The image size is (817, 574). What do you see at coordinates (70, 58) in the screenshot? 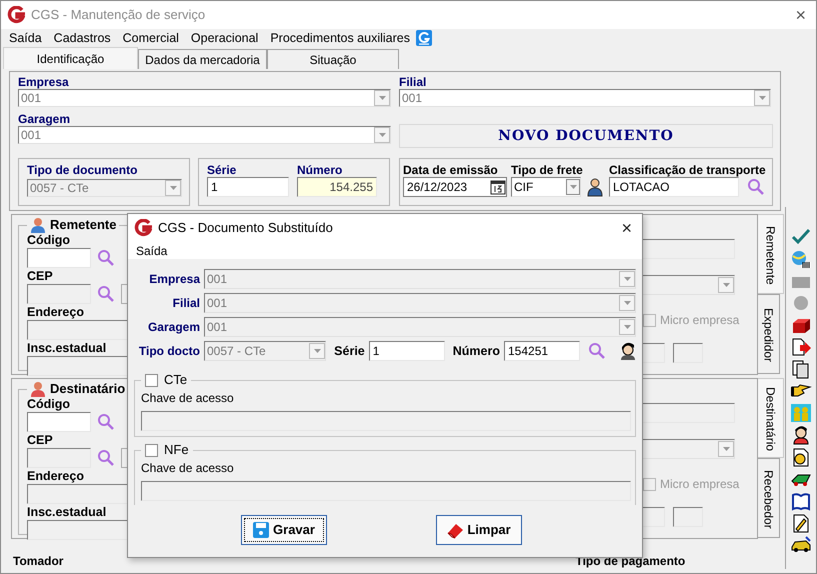
I see `tab: Identificação` at bounding box center [70, 58].